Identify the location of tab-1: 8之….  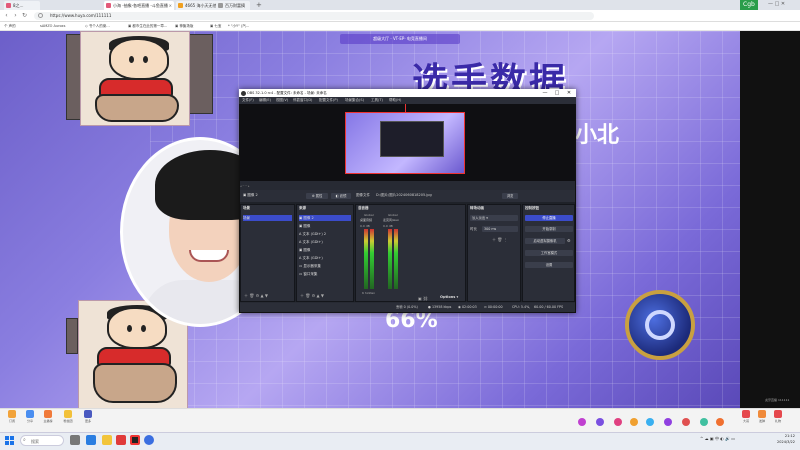
(22, 5).